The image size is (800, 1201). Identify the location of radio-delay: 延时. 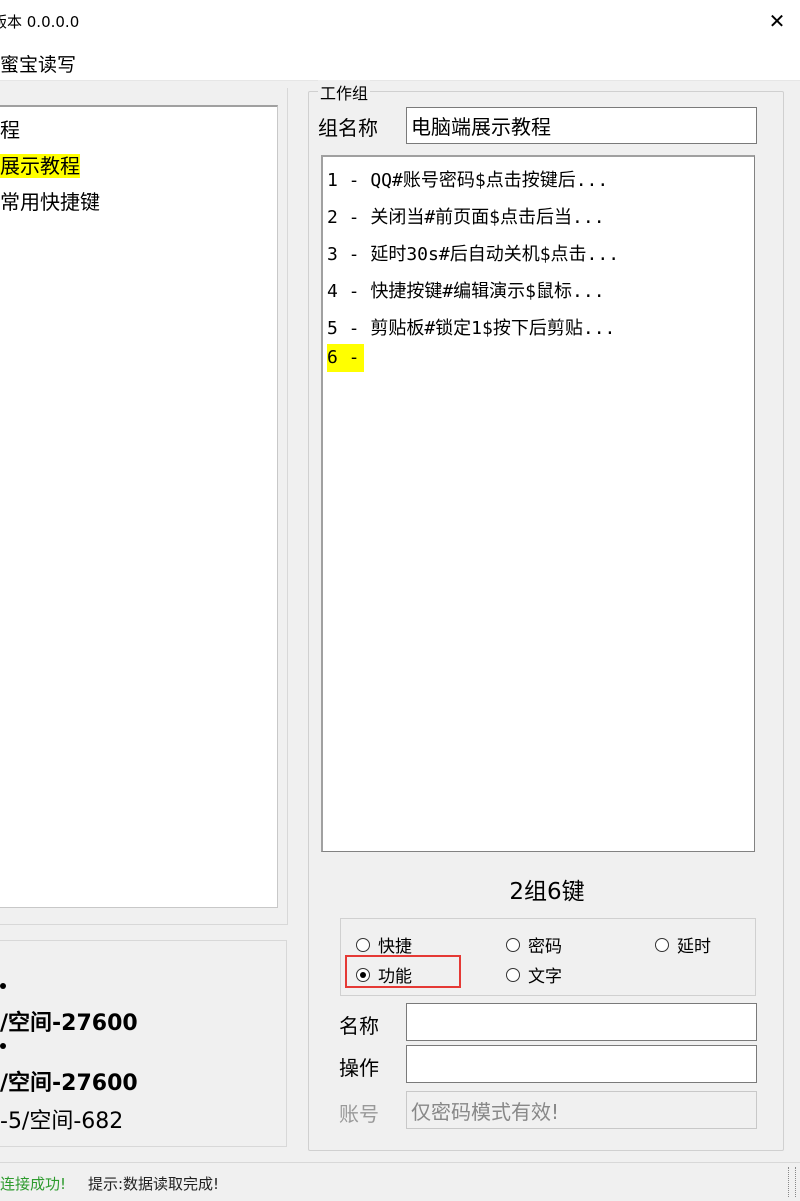
(683, 944).